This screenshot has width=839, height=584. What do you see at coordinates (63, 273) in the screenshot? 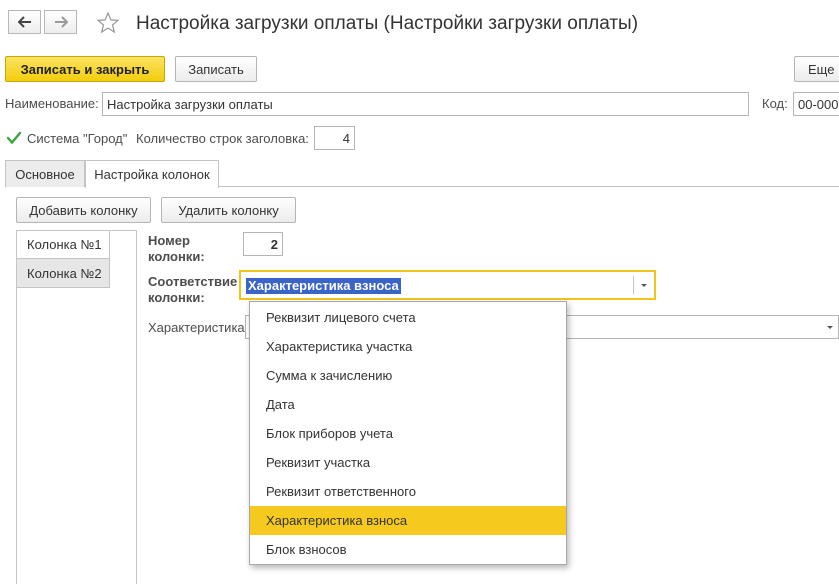
I see `column-item-2: Колонка №2` at bounding box center [63, 273].